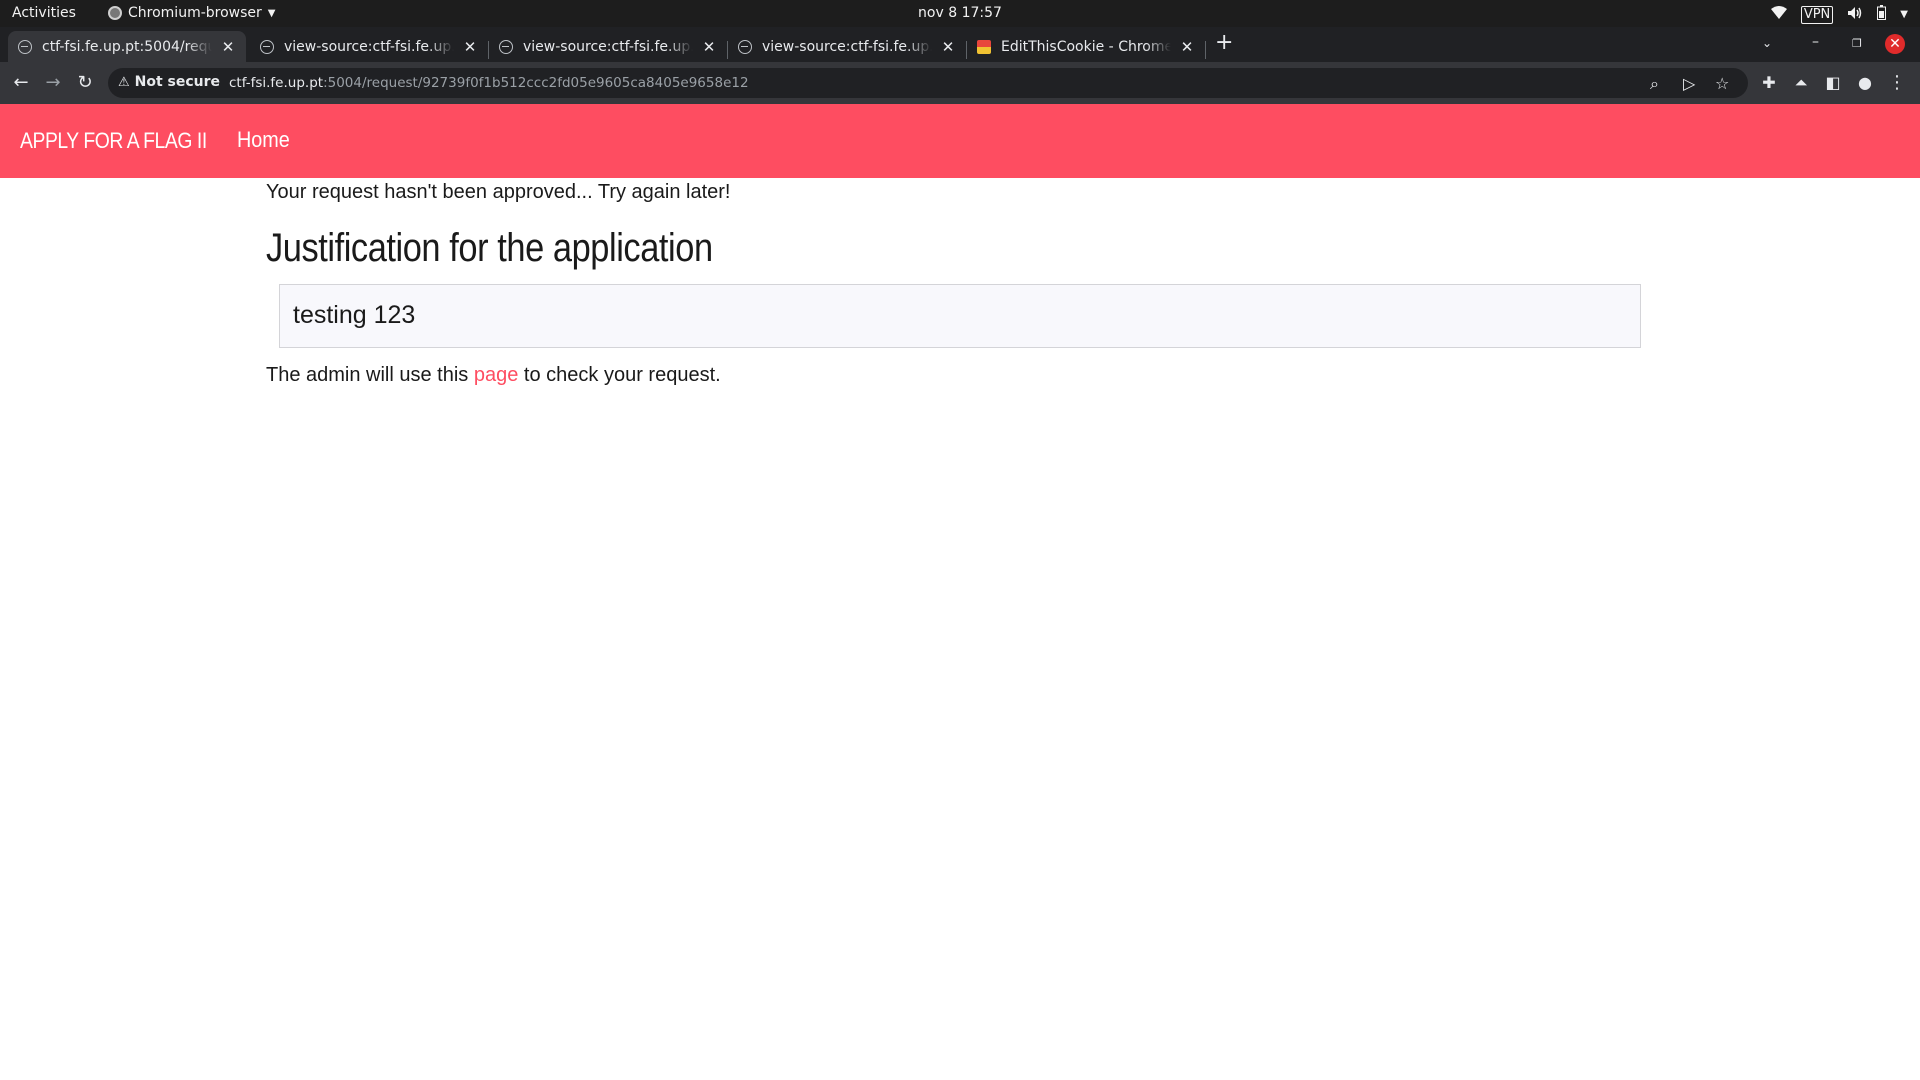  What do you see at coordinates (113, 141) in the screenshot?
I see `site-brand: APPLY FOR A FLAG II` at bounding box center [113, 141].